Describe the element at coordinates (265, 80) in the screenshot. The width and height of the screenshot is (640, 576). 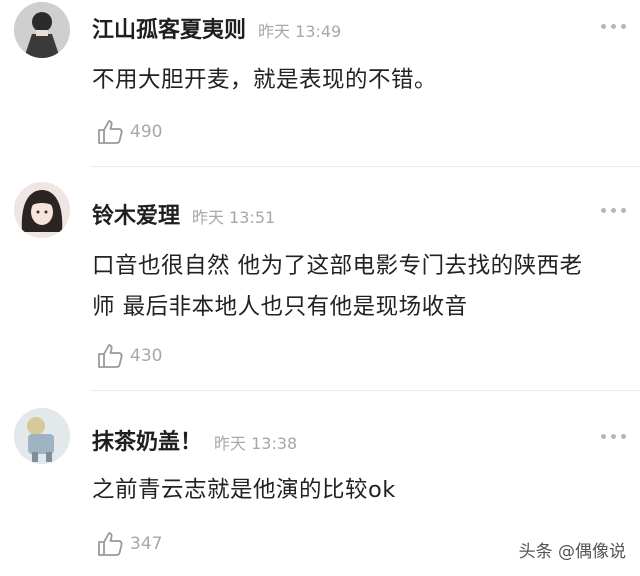
I see `comment-text: 不用大胆开麦，就是表现的不错。` at that location.